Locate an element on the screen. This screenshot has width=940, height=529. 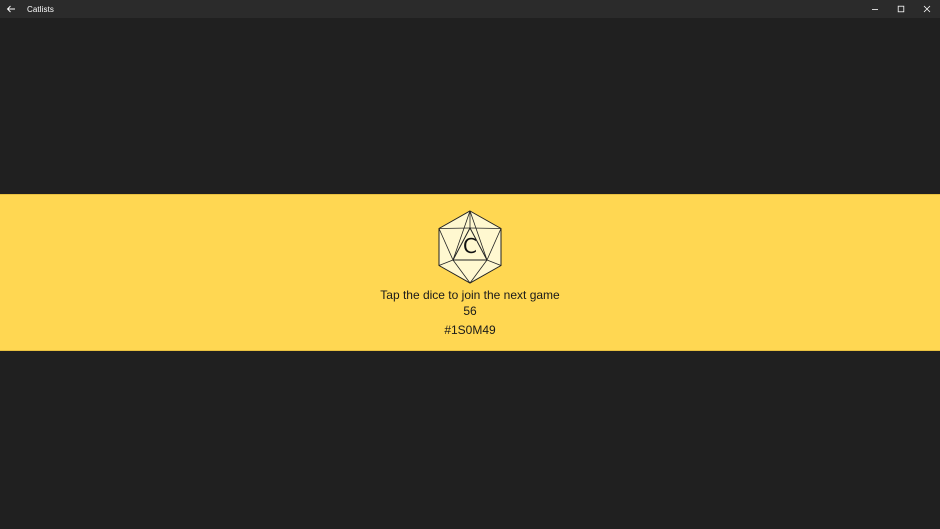
close-icon is located at coordinates (927, 9).